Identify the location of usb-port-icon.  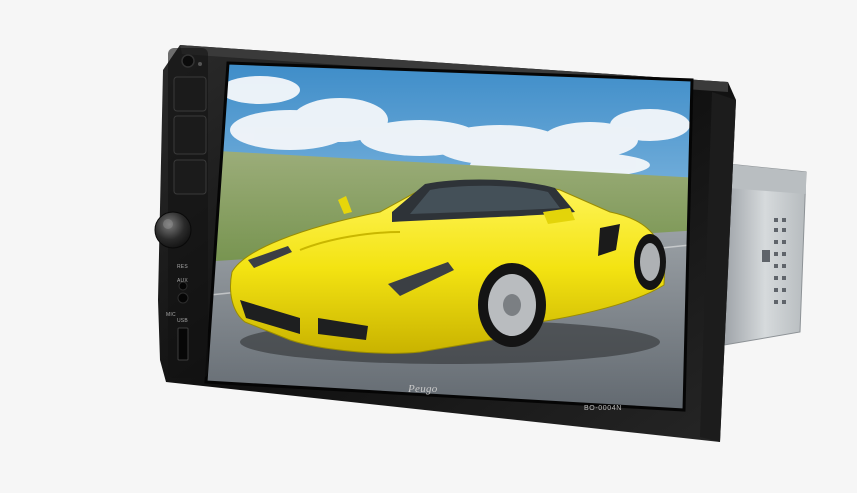
(183, 344).